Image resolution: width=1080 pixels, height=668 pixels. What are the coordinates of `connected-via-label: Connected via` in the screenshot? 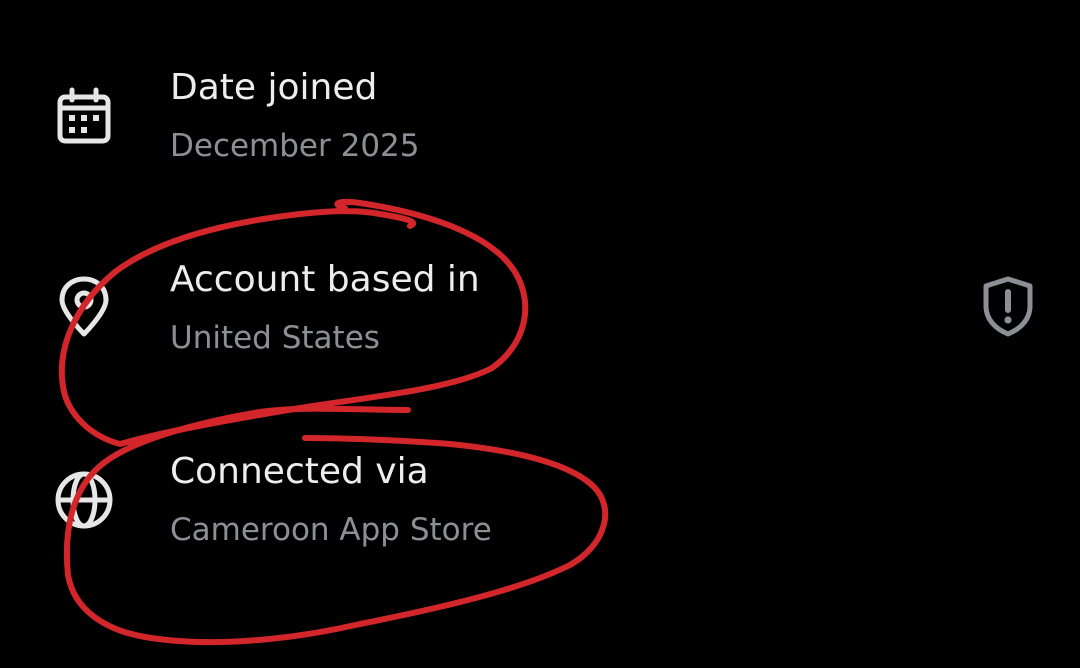 It's located at (299, 471).